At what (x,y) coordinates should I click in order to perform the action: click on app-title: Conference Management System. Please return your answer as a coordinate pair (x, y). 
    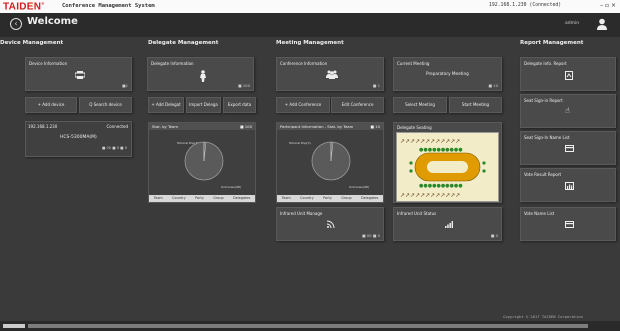
    Looking at the image, I should click on (108, 6).